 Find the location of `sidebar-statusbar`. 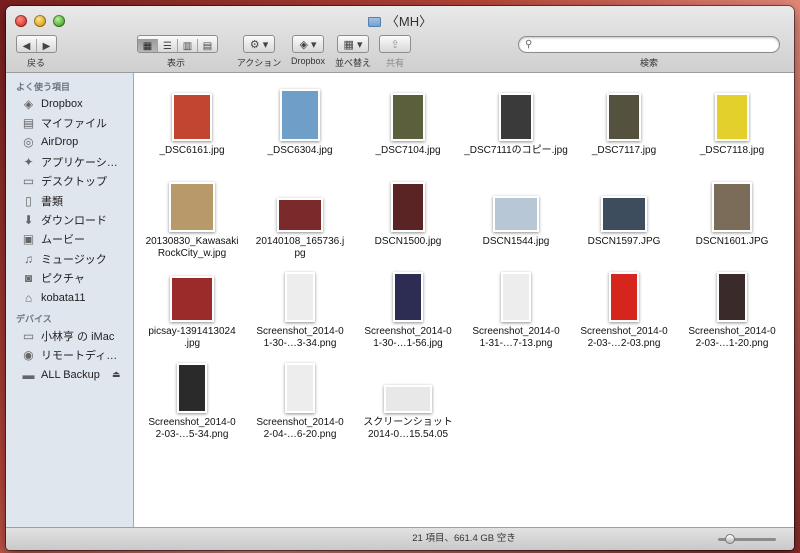

sidebar-statusbar is located at coordinates (70, 538).